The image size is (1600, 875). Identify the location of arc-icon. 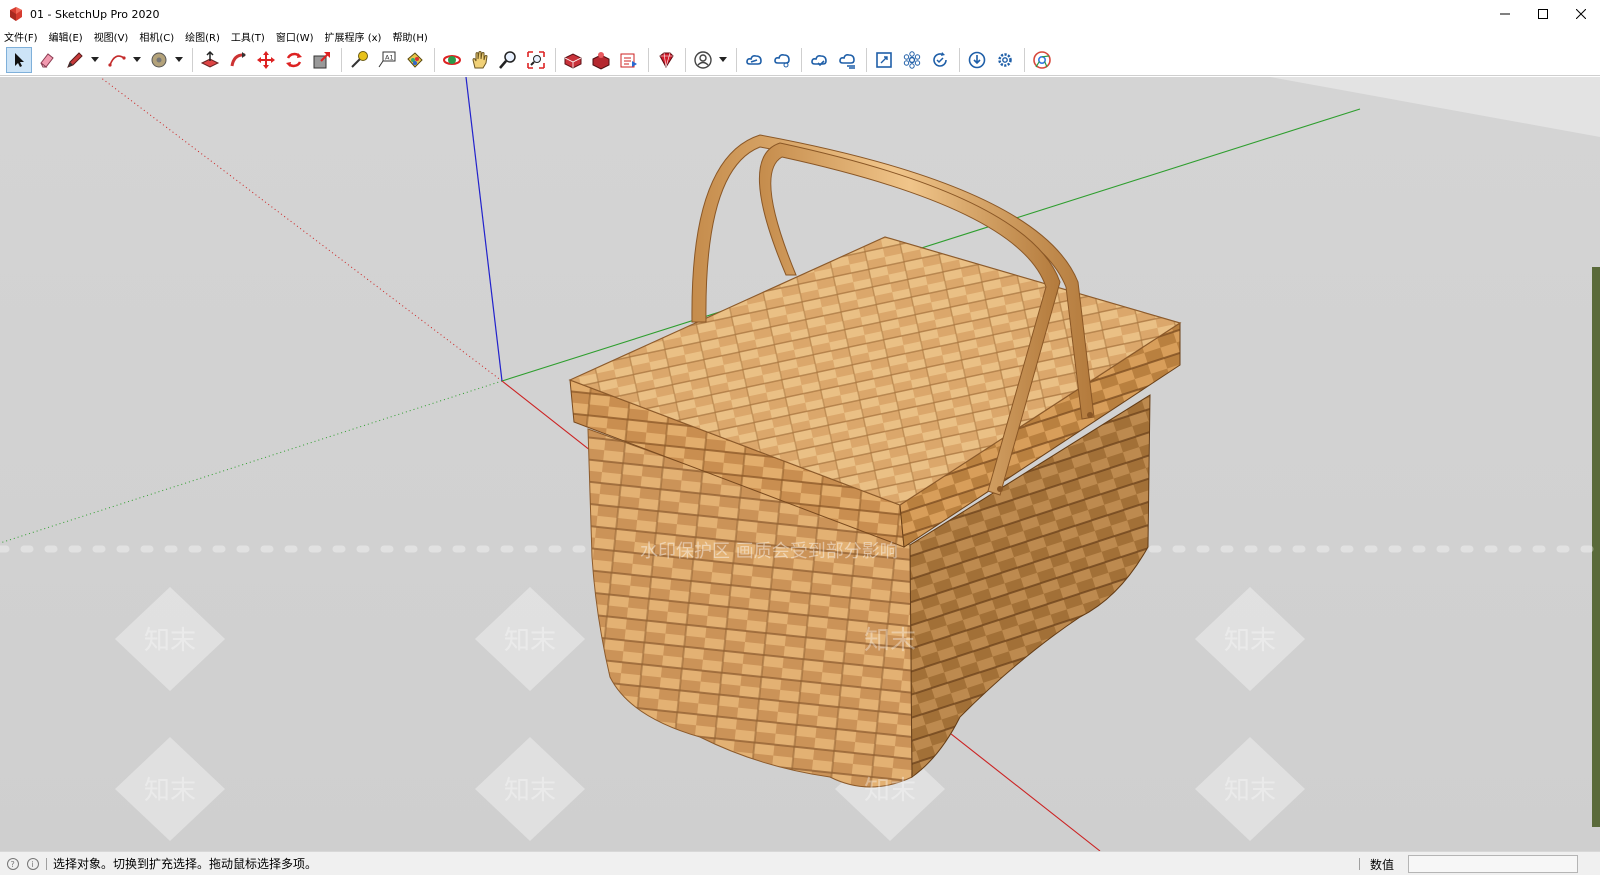
(117, 60).